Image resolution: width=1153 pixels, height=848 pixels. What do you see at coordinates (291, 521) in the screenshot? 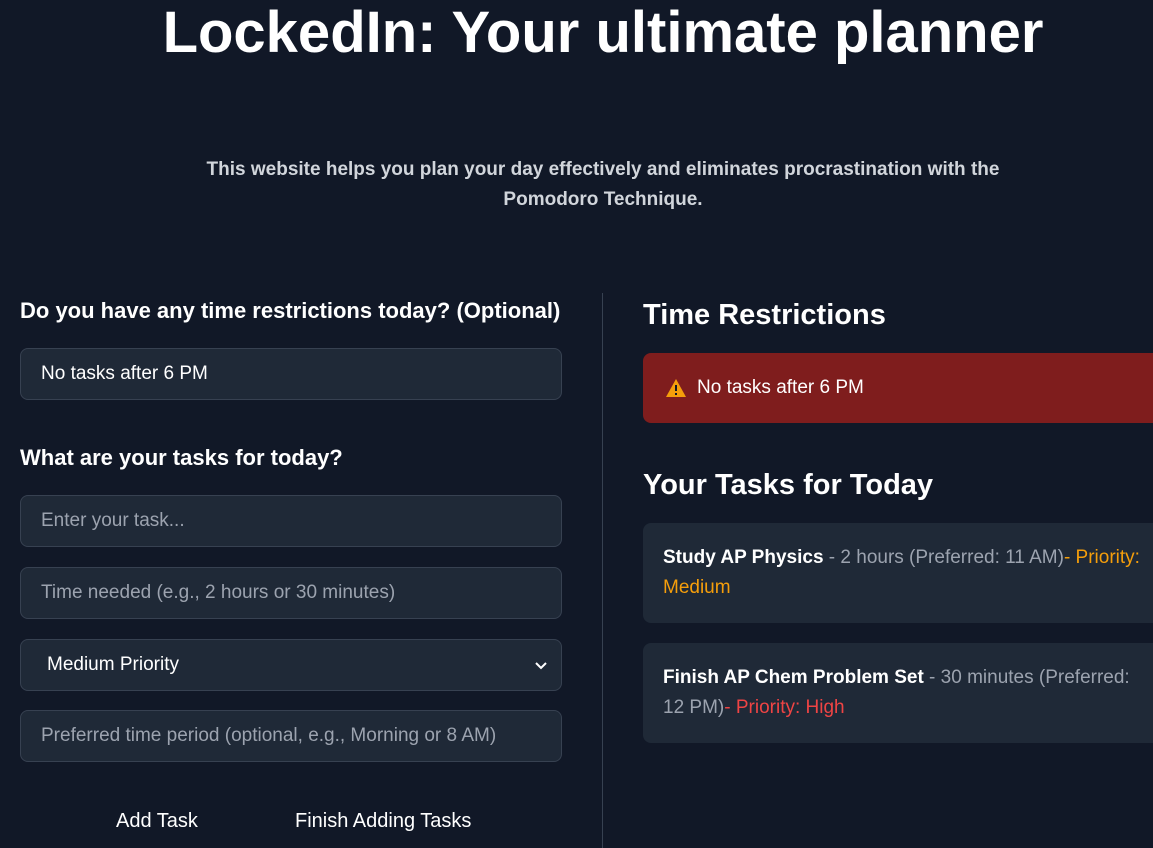
I see `task-name-input` at bounding box center [291, 521].